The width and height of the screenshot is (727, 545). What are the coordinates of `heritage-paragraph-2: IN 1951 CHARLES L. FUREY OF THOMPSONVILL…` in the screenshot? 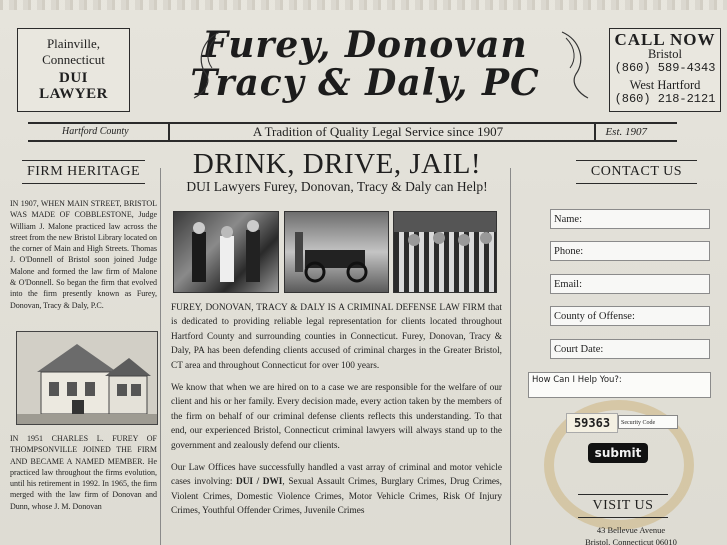 It's located at (83, 472).